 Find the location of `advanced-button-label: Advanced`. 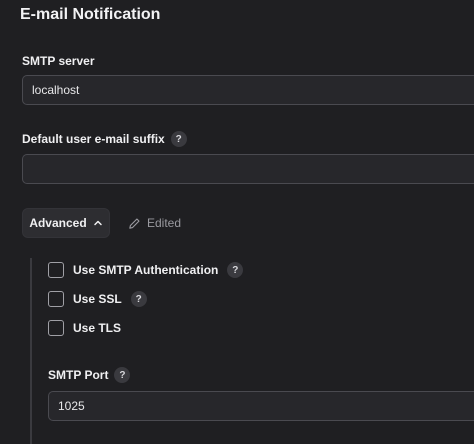

advanced-button-label: Advanced is located at coordinates (58, 223).